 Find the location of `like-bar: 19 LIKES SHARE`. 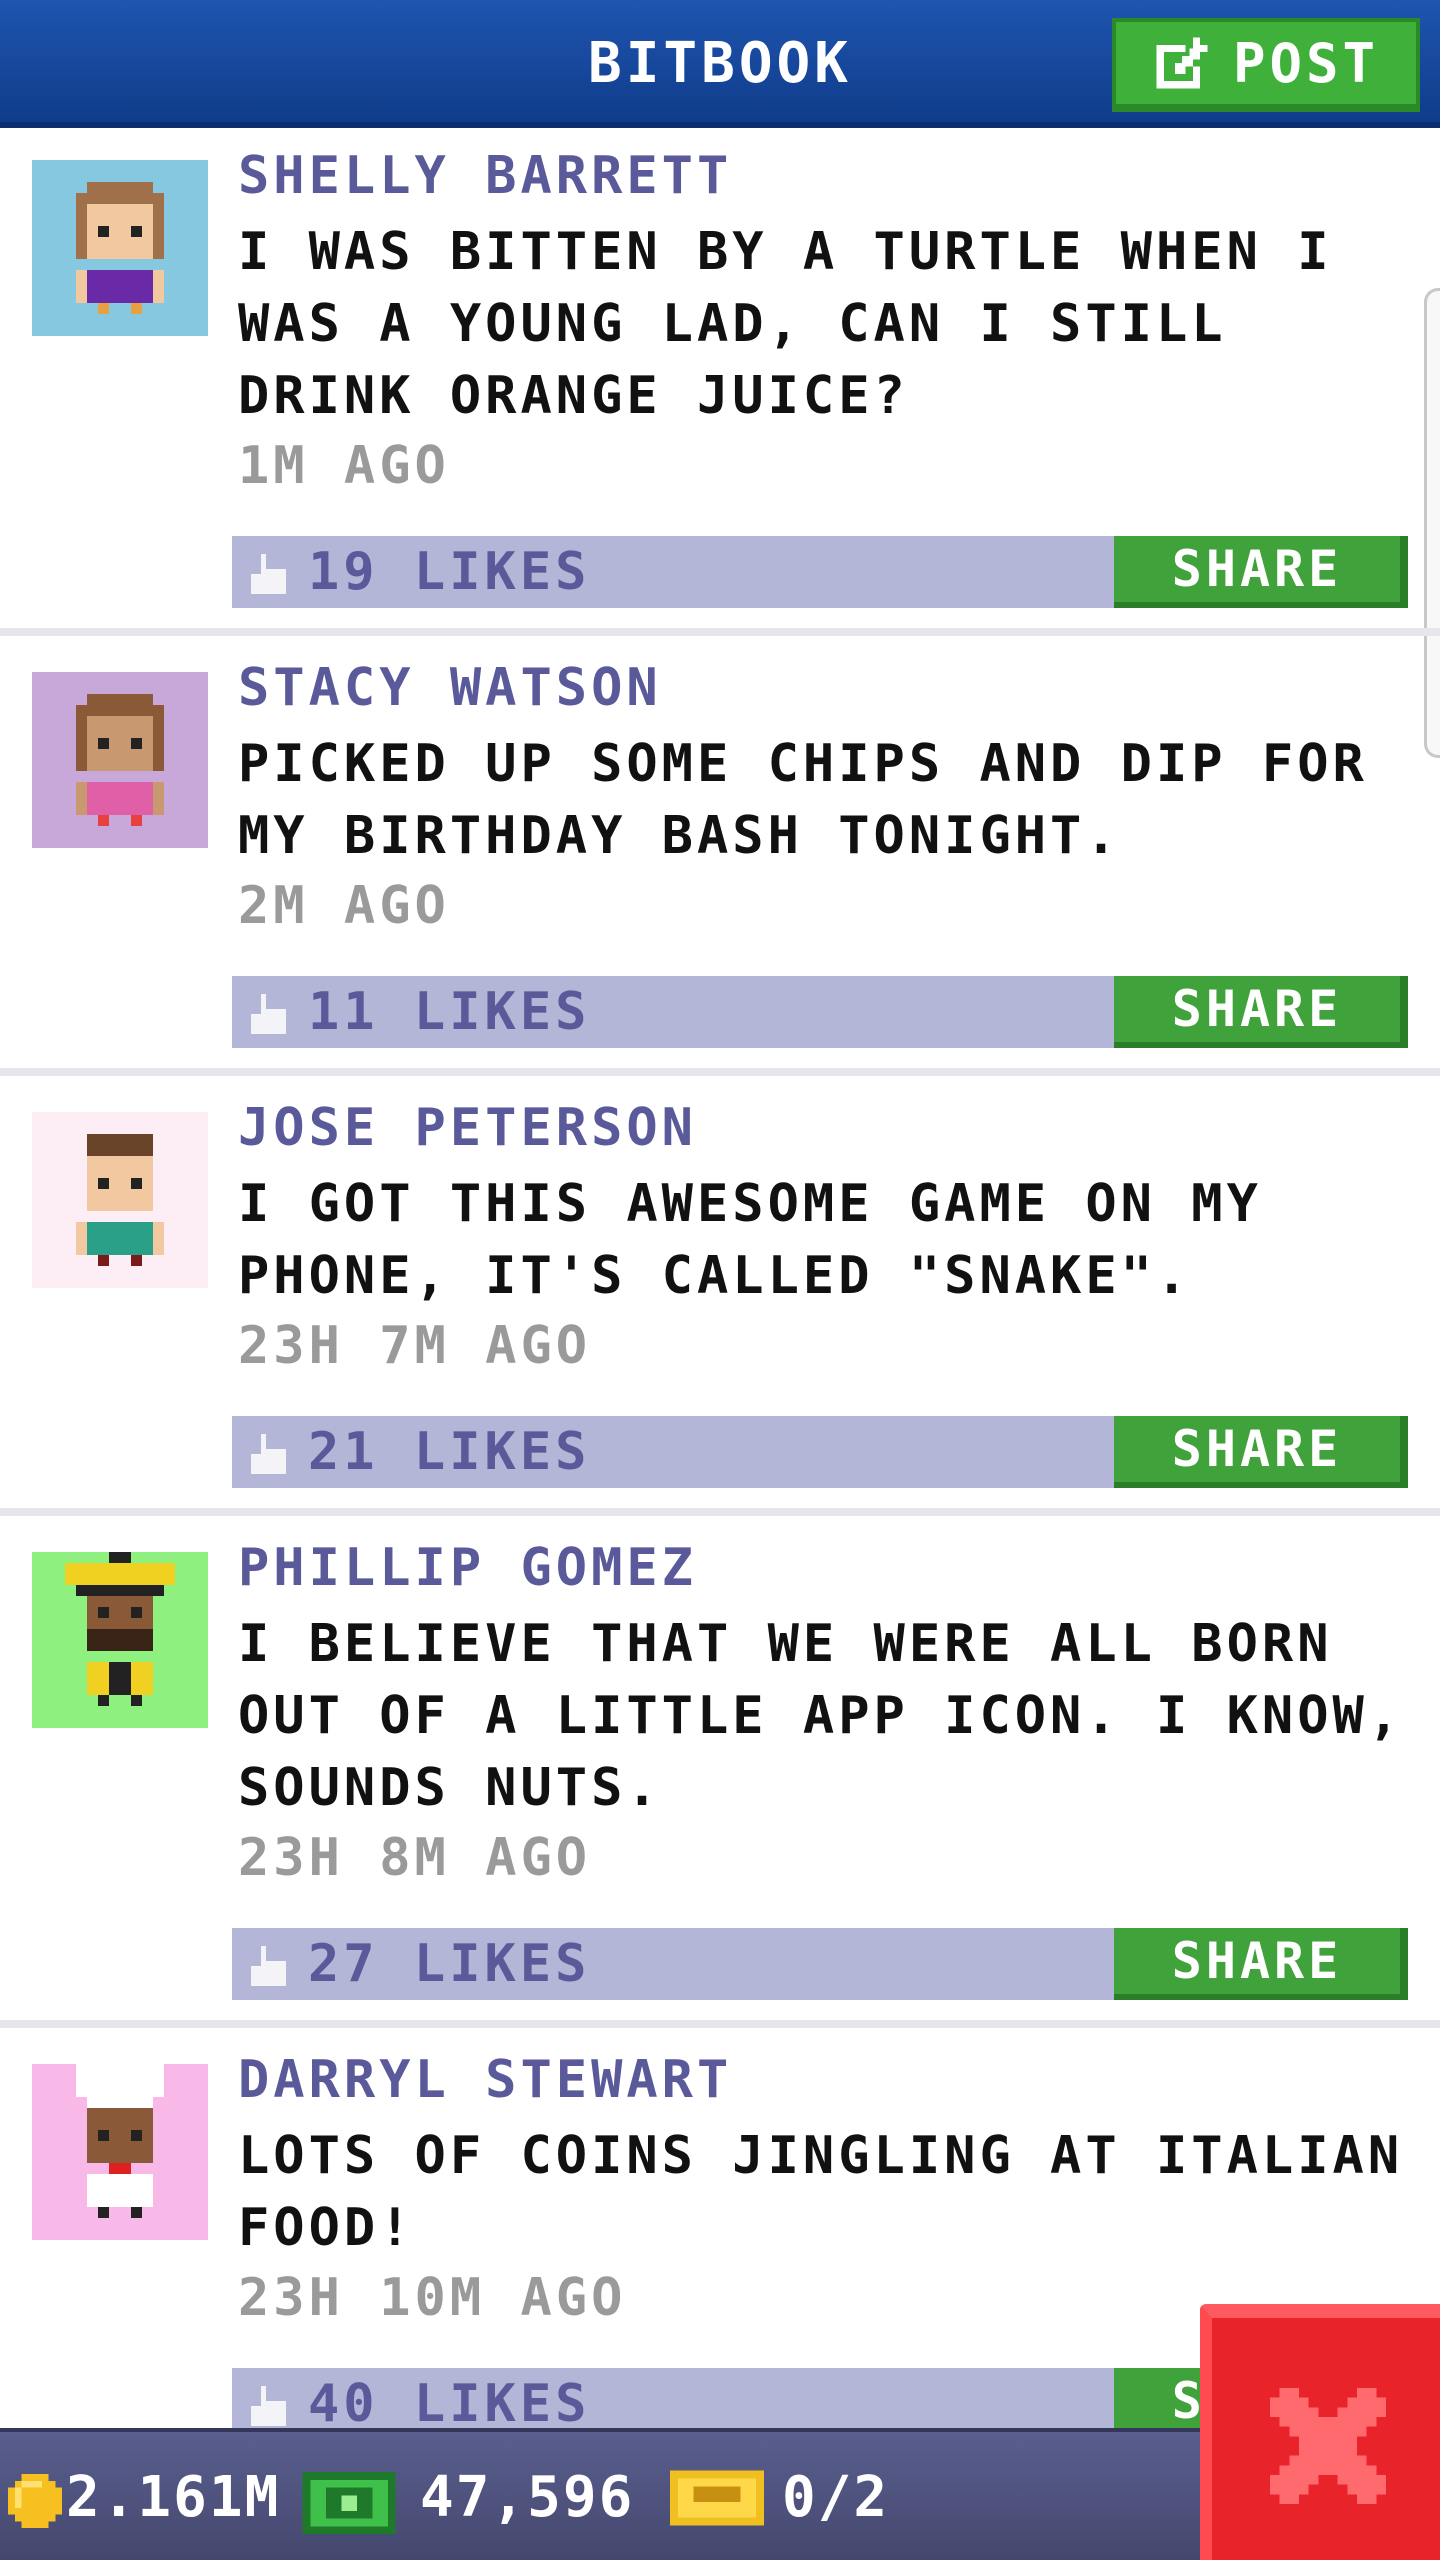

like-bar: 19 LIKES SHARE is located at coordinates (820, 572).